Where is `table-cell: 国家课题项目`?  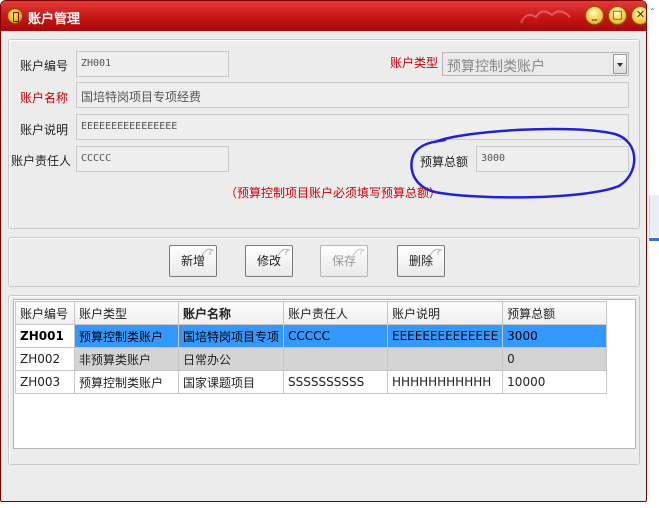 table-cell: 国家课题项目 is located at coordinates (231, 382).